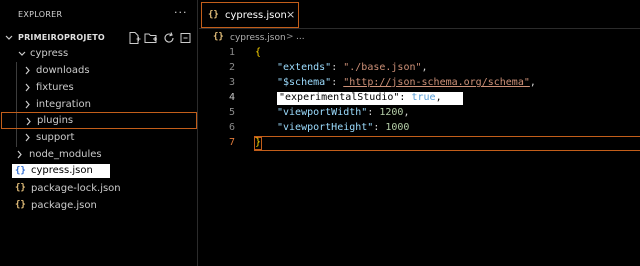 The image size is (640, 266). I want to click on project-root: PRIMEIROPROJETO, so click(99, 38).